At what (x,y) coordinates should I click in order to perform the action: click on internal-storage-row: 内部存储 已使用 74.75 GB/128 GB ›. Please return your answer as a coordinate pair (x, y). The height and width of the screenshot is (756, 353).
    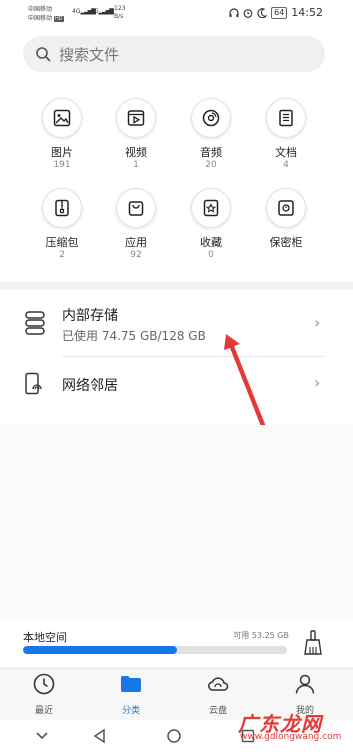
    Looking at the image, I should click on (176, 327).